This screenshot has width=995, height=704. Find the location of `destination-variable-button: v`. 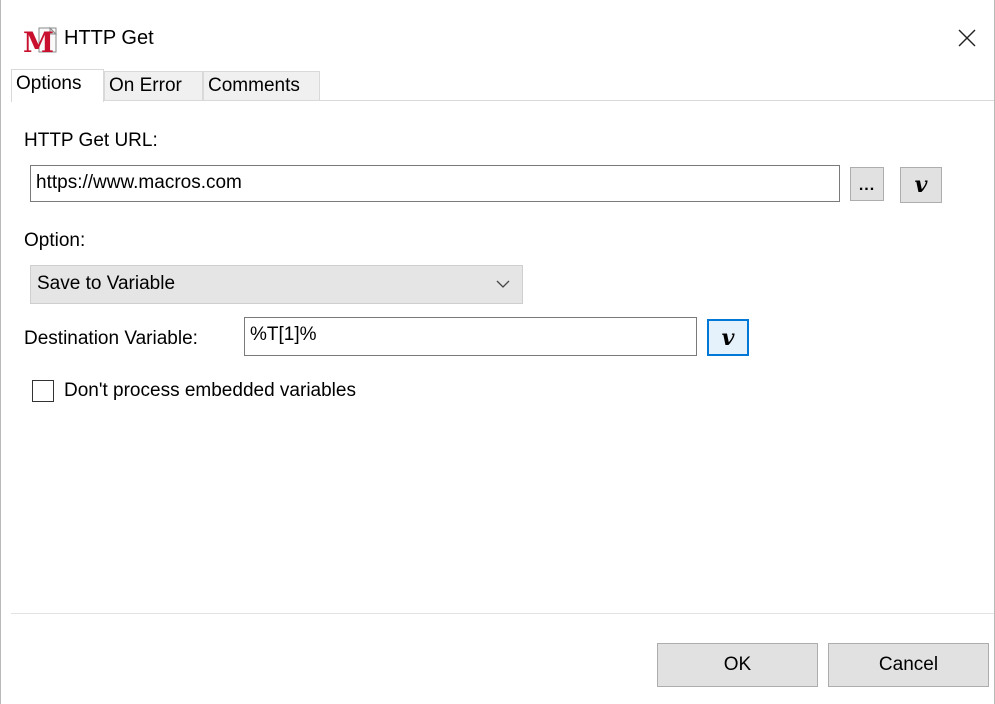

destination-variable-button: v is located at coordinates (728, 337).